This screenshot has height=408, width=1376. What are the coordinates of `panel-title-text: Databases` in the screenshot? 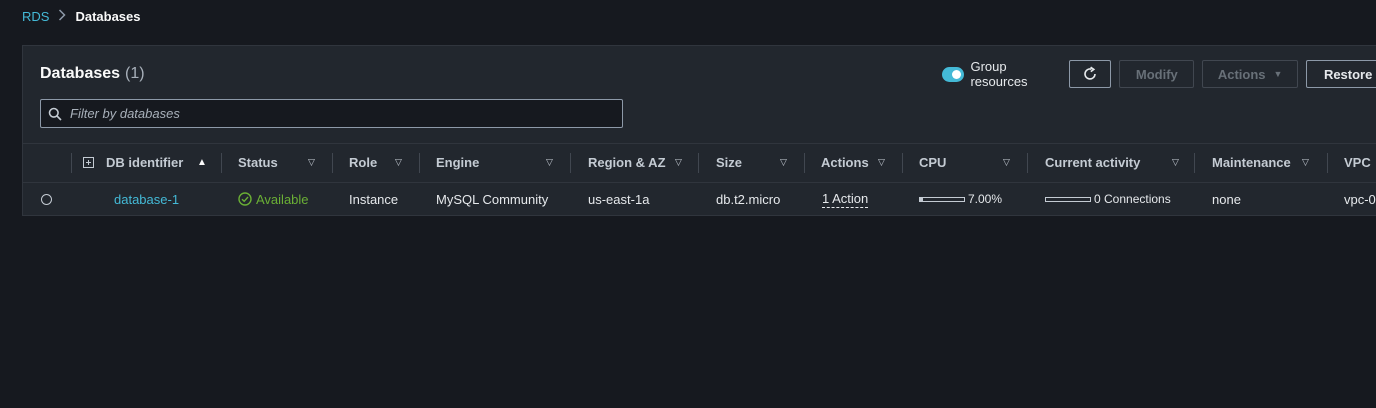 It's located at (80, 73).